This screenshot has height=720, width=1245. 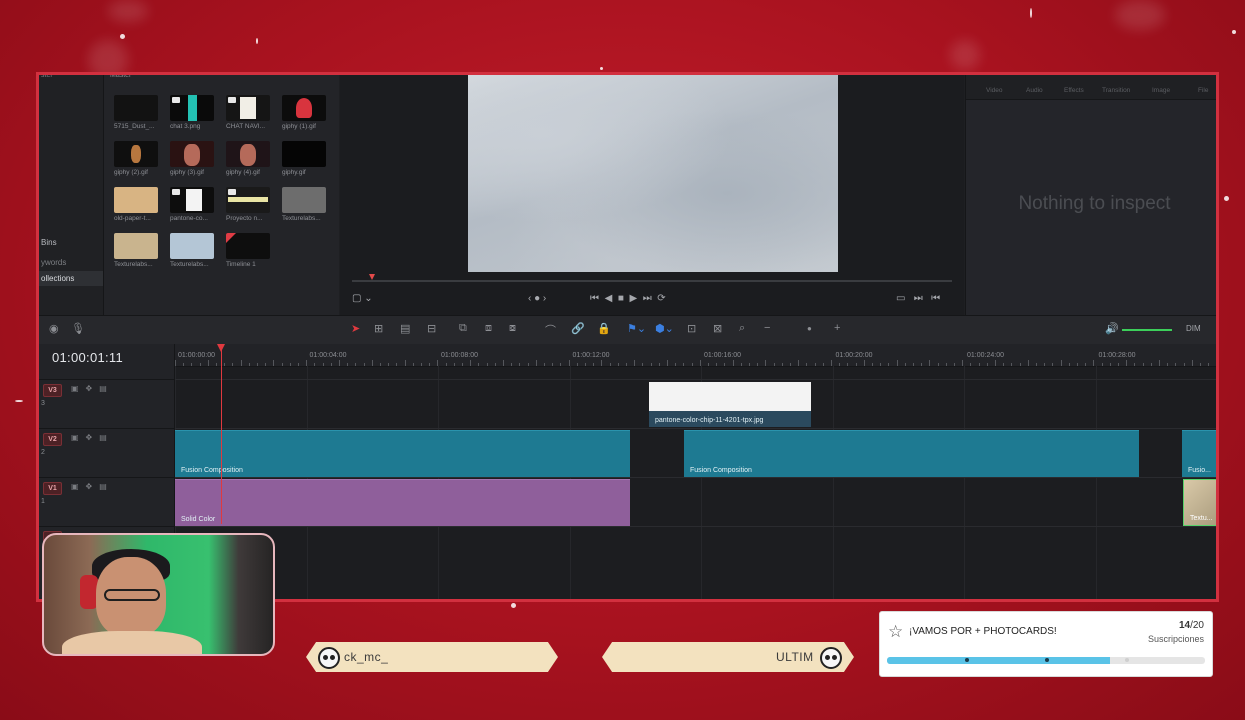 What do you see at coordinates (1175, 639) in the screenshot?
I see `goal-unit: Suscripciones` at bounding box center [1175, 639].